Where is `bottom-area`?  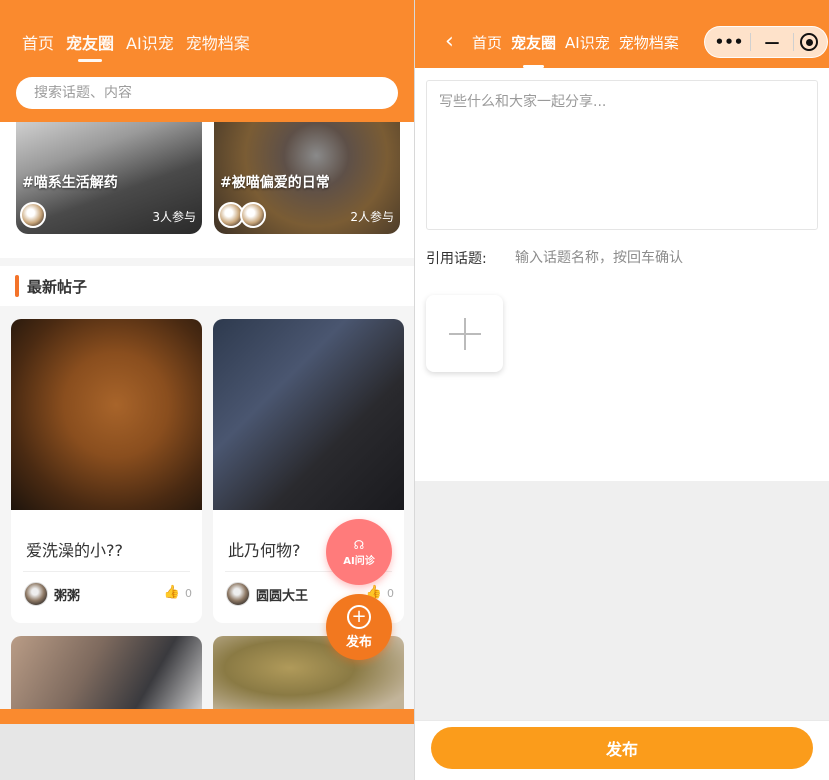
bottom-area is located at coordinates (207, 752).